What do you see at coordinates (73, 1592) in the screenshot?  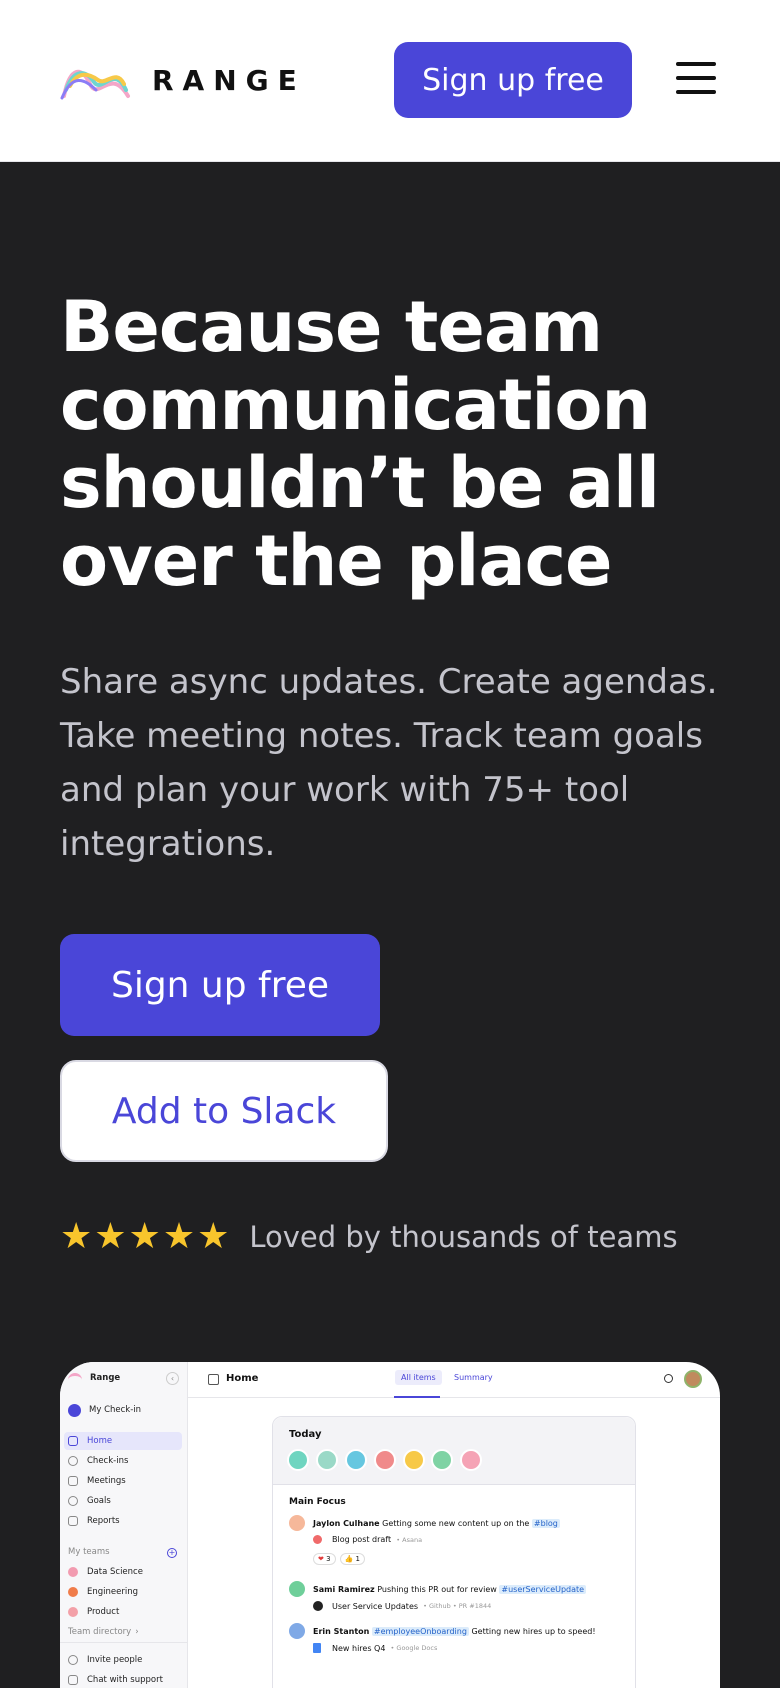 I see `pizza-icon` at bounding box center [73, 1592].